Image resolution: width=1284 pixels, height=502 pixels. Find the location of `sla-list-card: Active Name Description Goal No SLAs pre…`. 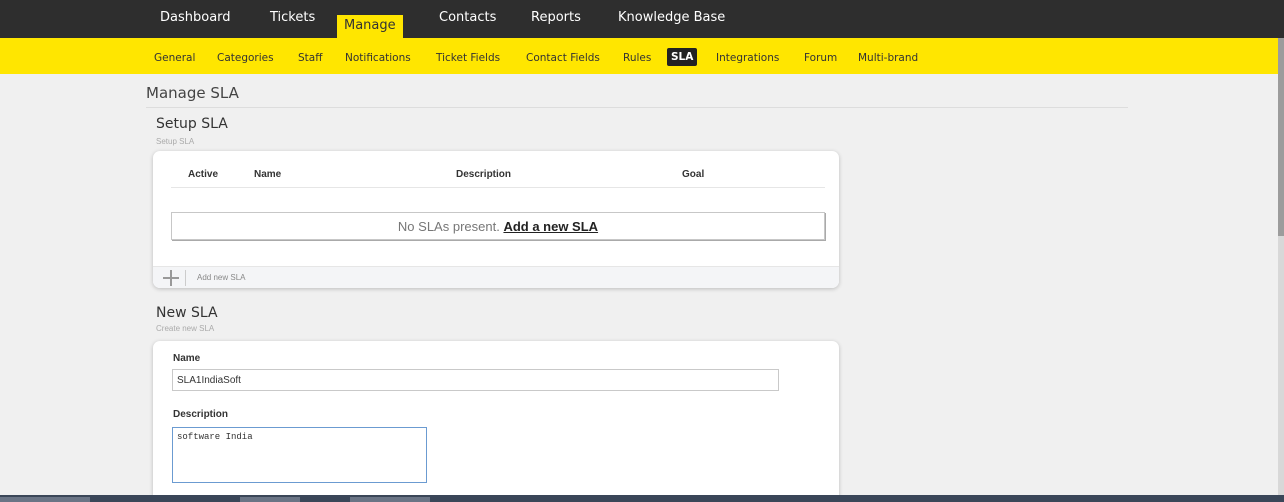

sla-list-card: Active Name Description Goal No SLAs pre… is located at coordinates (496, 219).